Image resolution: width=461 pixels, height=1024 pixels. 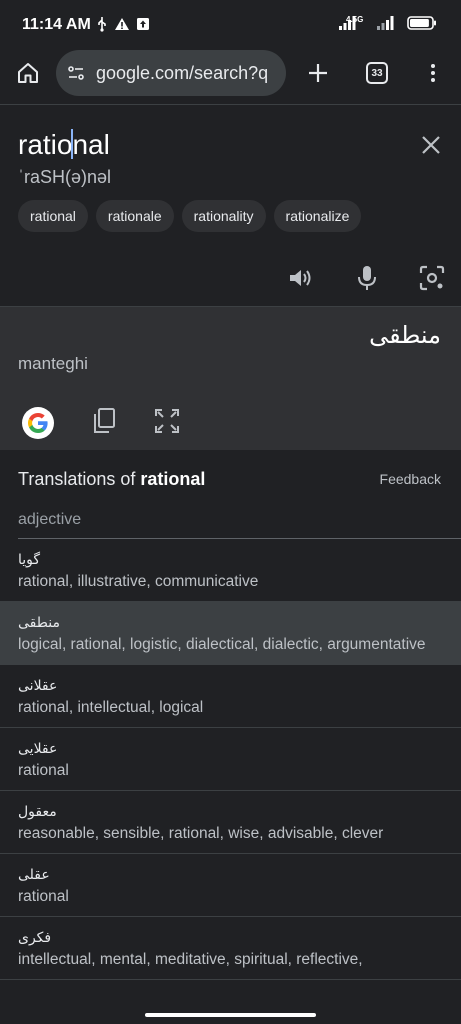 What do you see at coordinates (102, 24) in the screenshot?
I see `usb-icon` at bounding box center [102, 24].